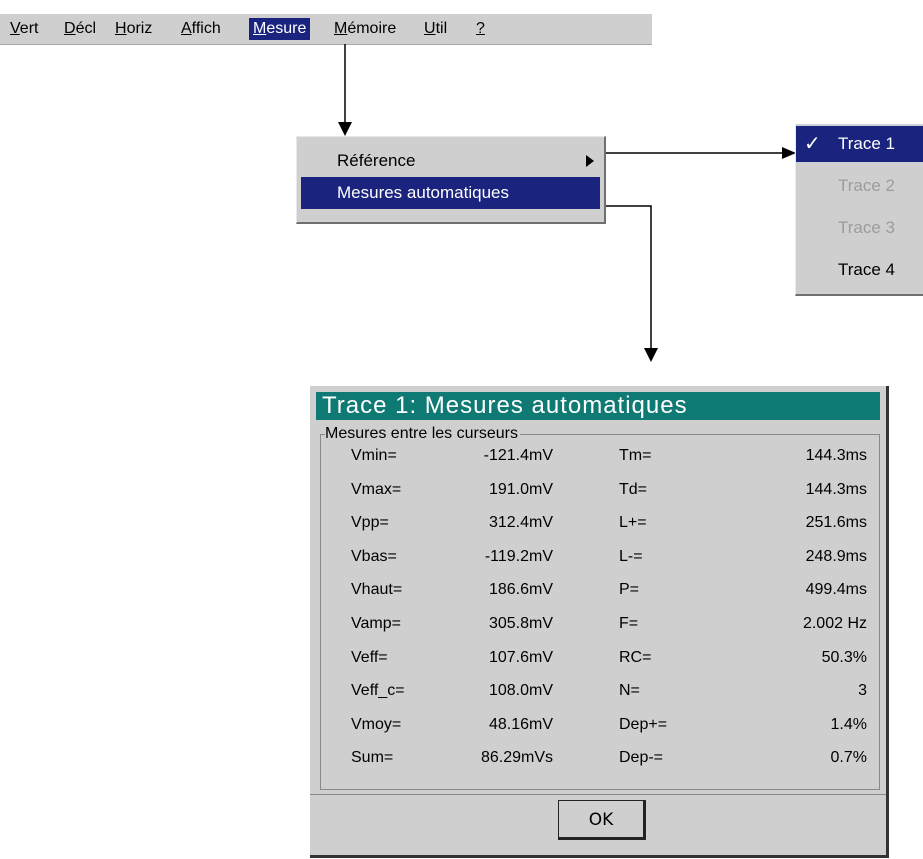 This screenshot has height=859, width=923. What do you see at coordinates (601, 658) in the screenshot?
I see `measurement-row: Veff= 107.6mV RC= 50.3%` at bounding box center [601, 658].